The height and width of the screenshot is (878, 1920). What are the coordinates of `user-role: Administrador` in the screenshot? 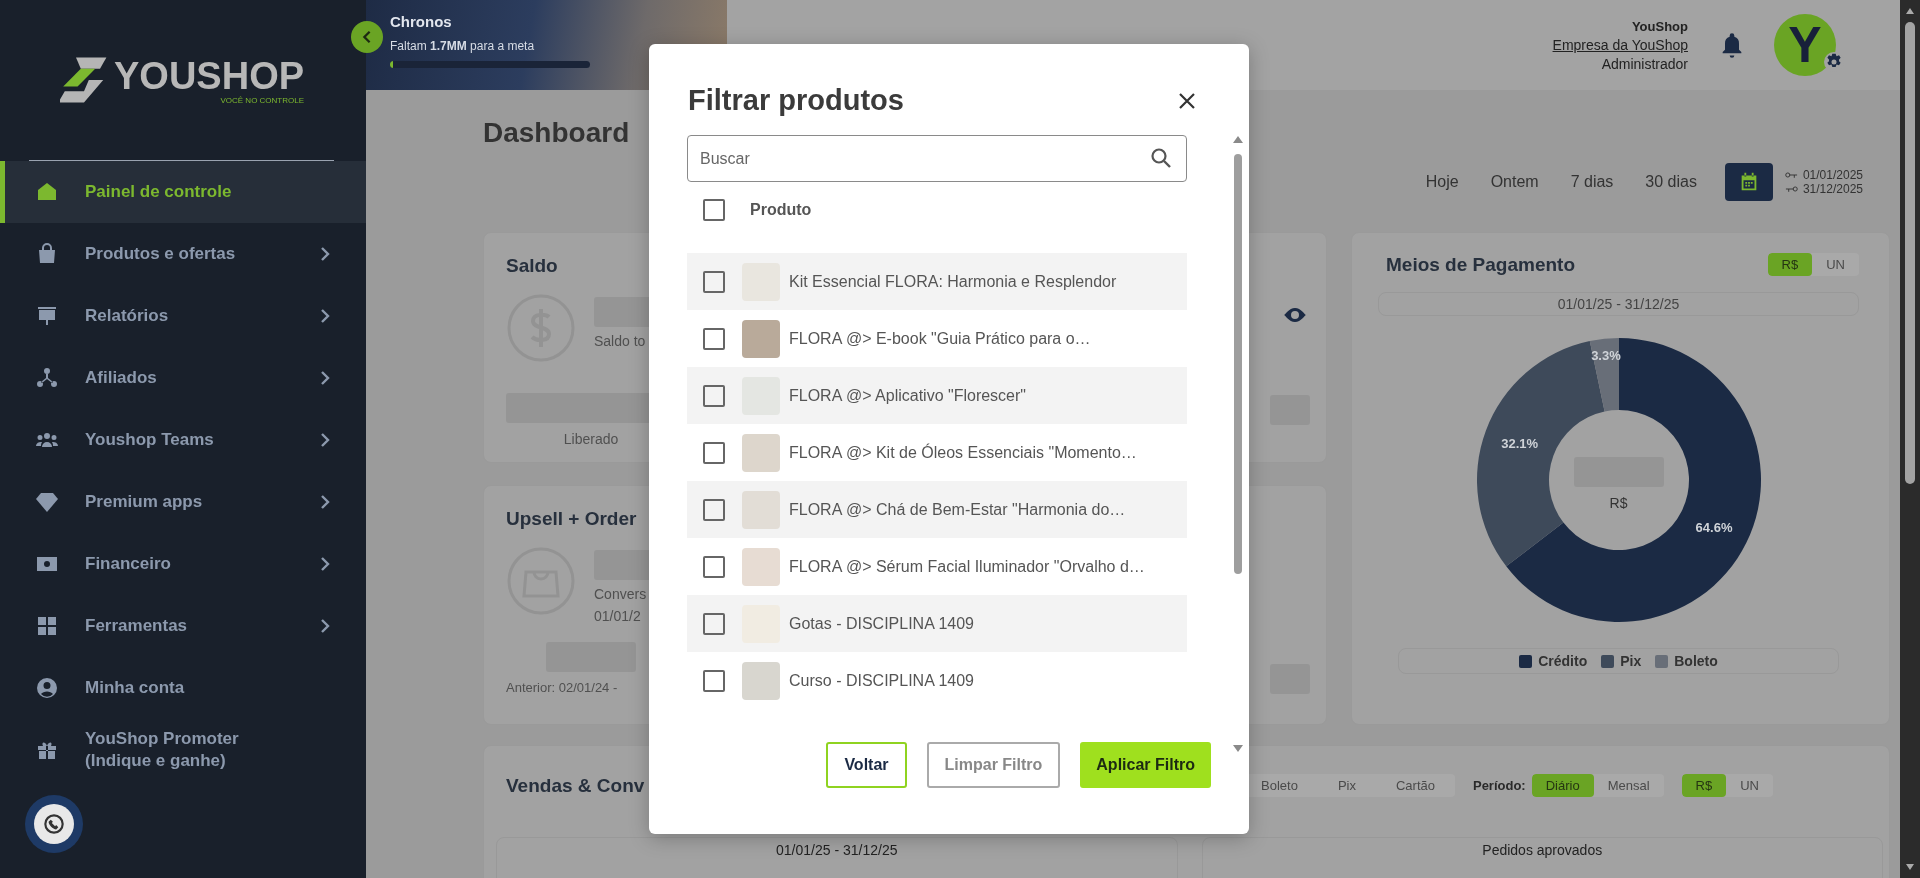 It's located at (1644, 63).